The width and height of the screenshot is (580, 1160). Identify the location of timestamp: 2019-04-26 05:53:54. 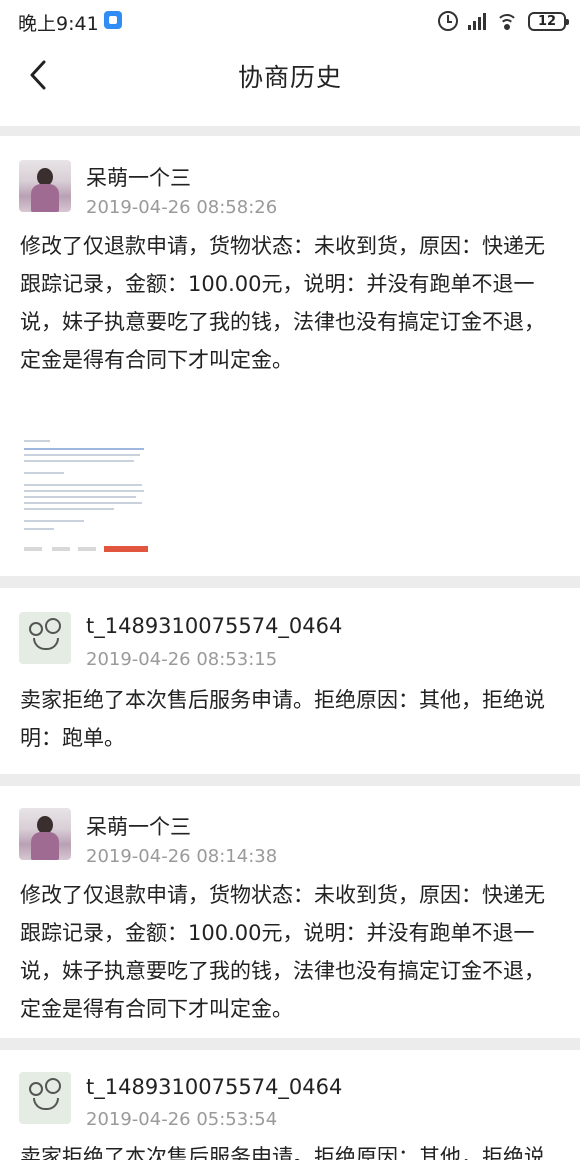
(182, 1119).